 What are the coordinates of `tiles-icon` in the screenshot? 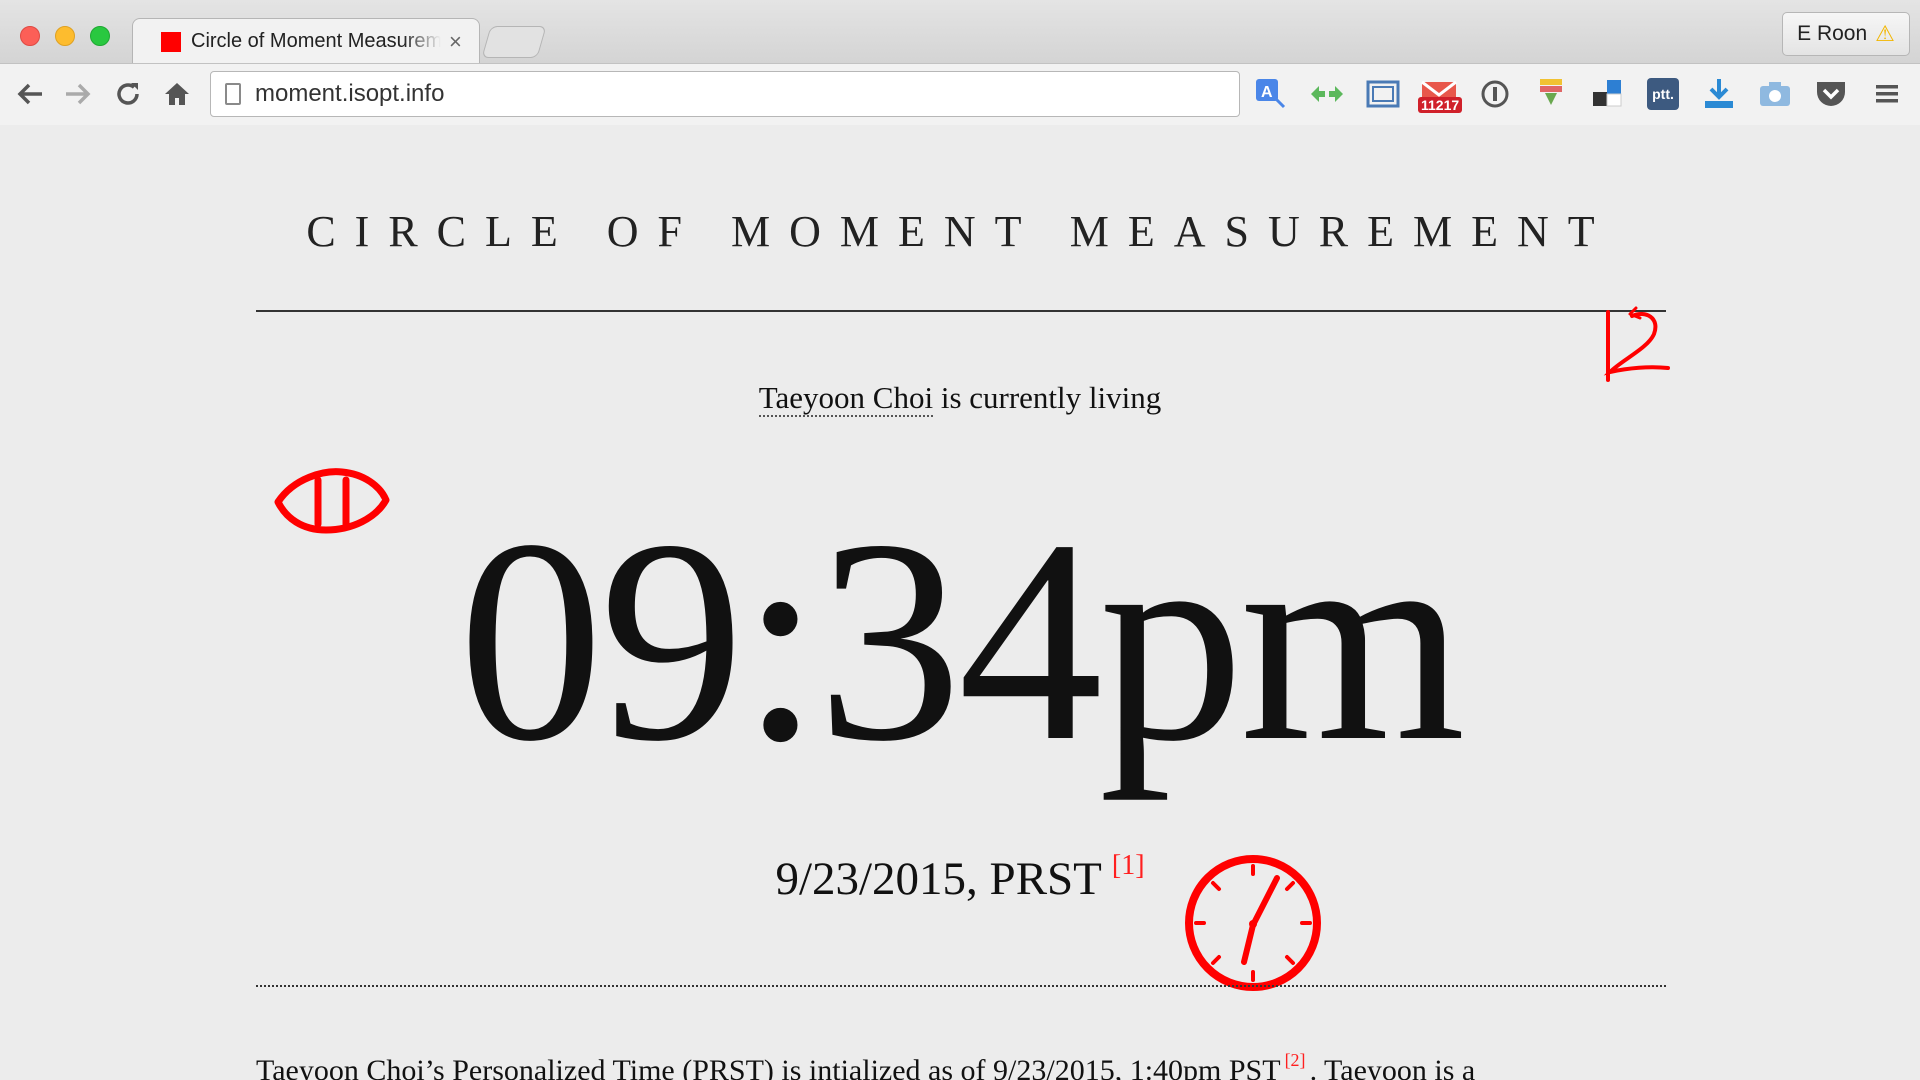 It's located at (1607, 94).